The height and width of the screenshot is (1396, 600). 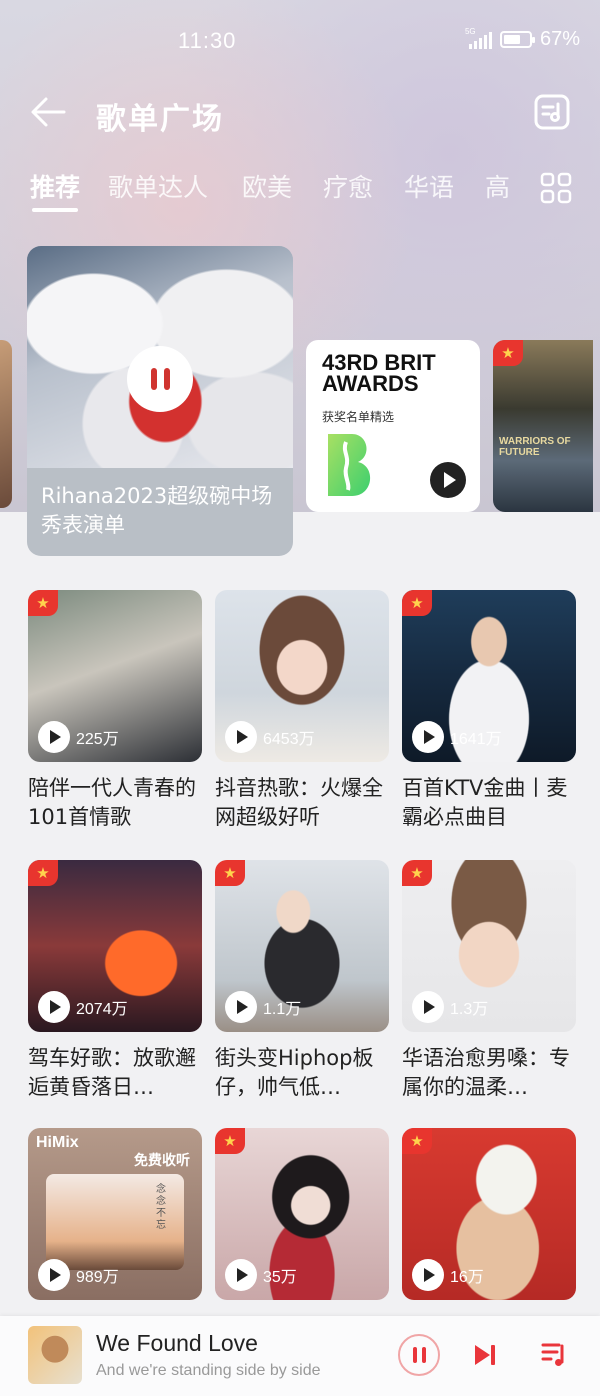 I want to click on status-time: 11:30, so click(x=207, y=40).